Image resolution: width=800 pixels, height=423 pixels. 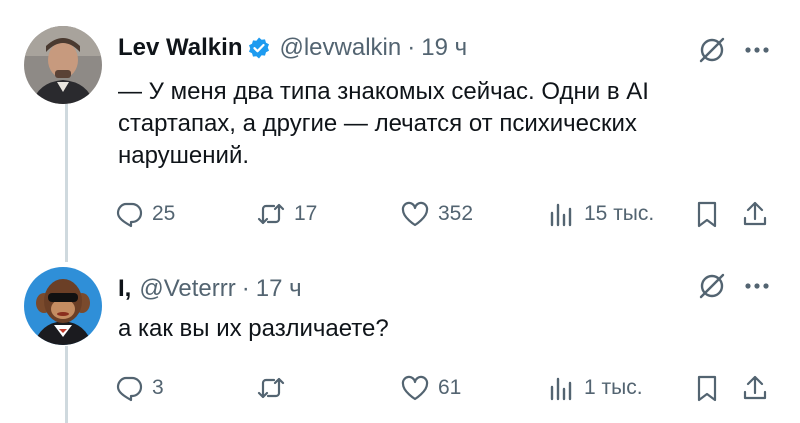 What do you see at coordinates (619, 213) in the screenshot?
I see `view-count: 15 тыс.` at bounding box center [619, 213].